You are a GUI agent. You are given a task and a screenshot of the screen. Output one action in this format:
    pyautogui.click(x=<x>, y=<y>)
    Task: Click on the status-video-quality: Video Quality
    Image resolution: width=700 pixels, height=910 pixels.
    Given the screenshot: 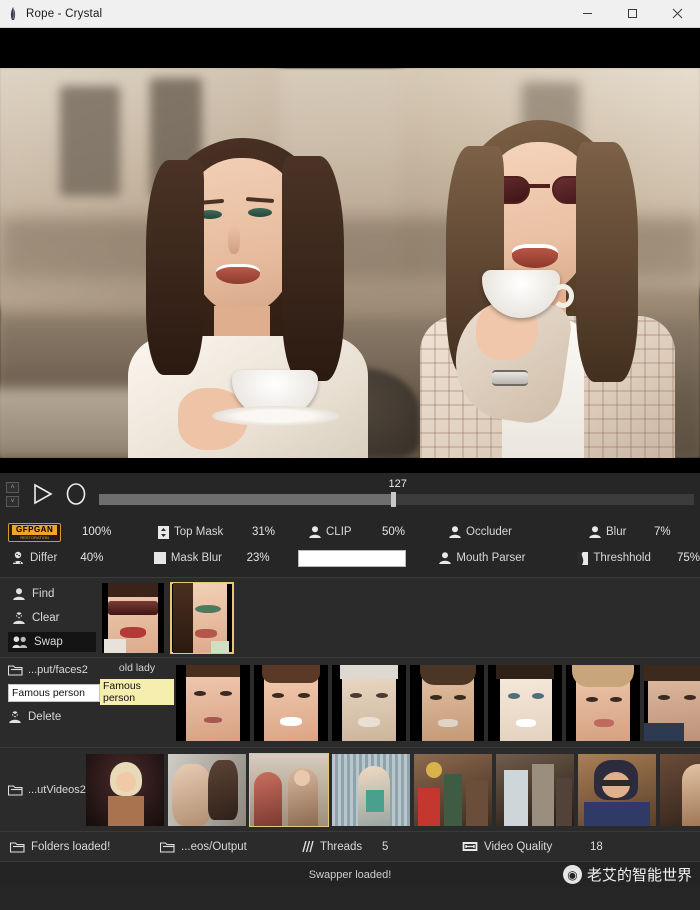 What is the action you would take?
    pyautogui.click(x=526, y=846)
    